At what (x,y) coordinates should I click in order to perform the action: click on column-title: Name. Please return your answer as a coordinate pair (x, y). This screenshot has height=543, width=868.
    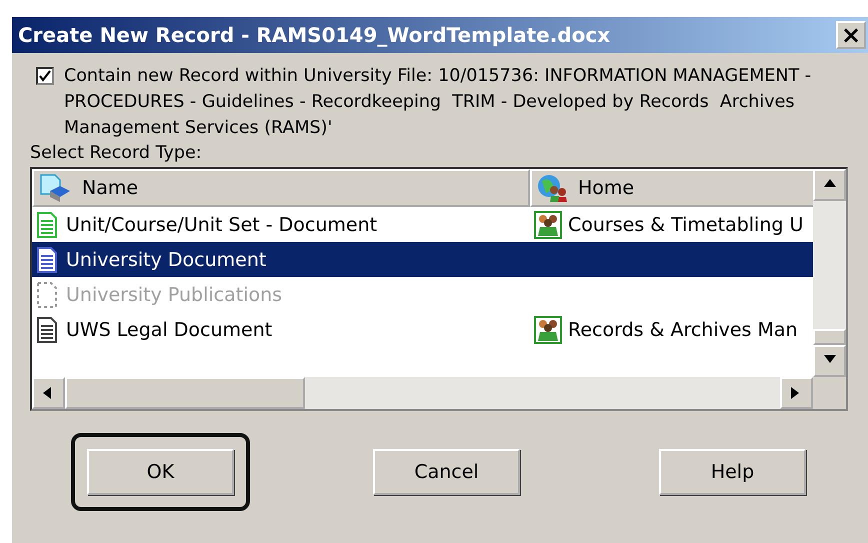
    Looking at the image, I should click on (110, 188).